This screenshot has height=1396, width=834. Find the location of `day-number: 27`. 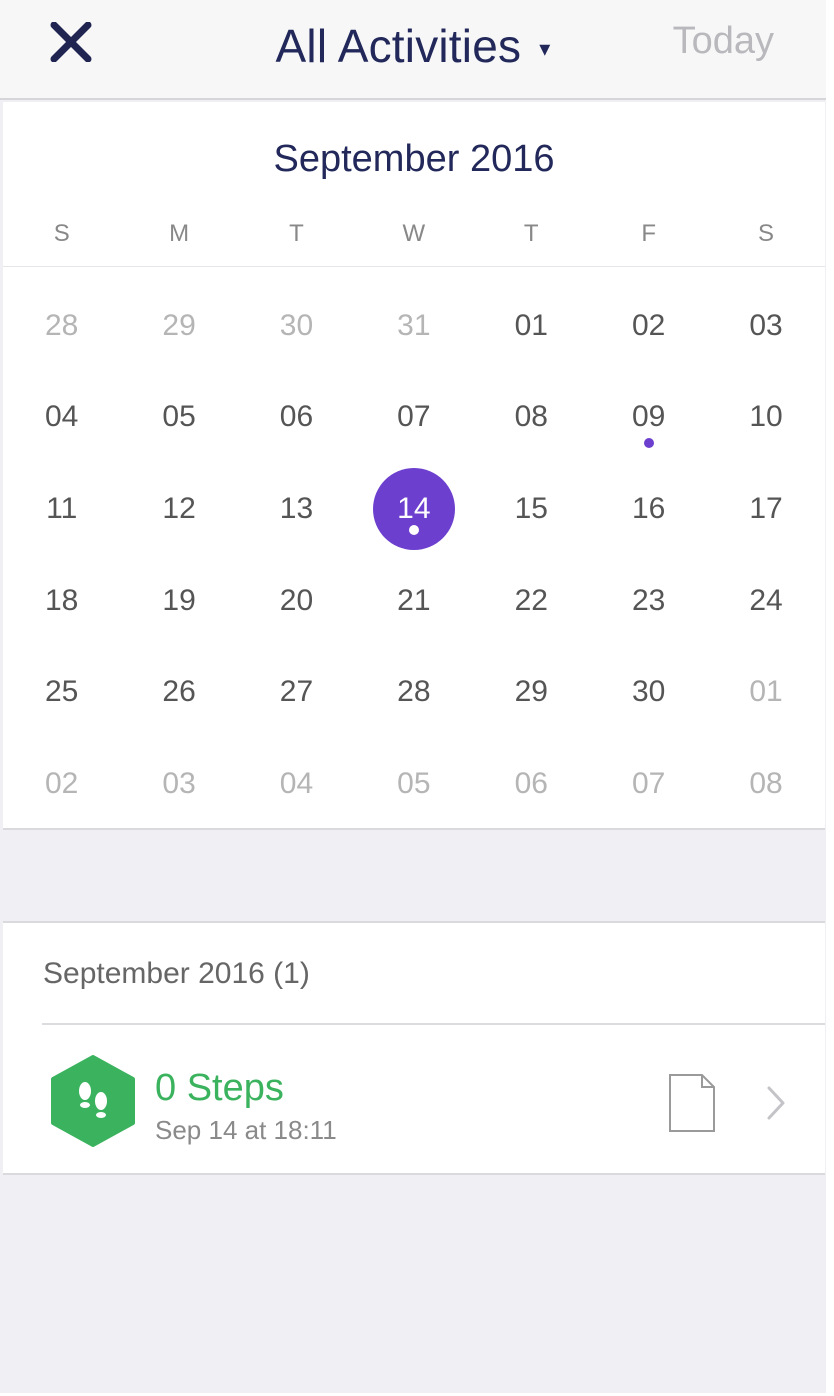

day-number: 27 is located at coordinates (296, 692).